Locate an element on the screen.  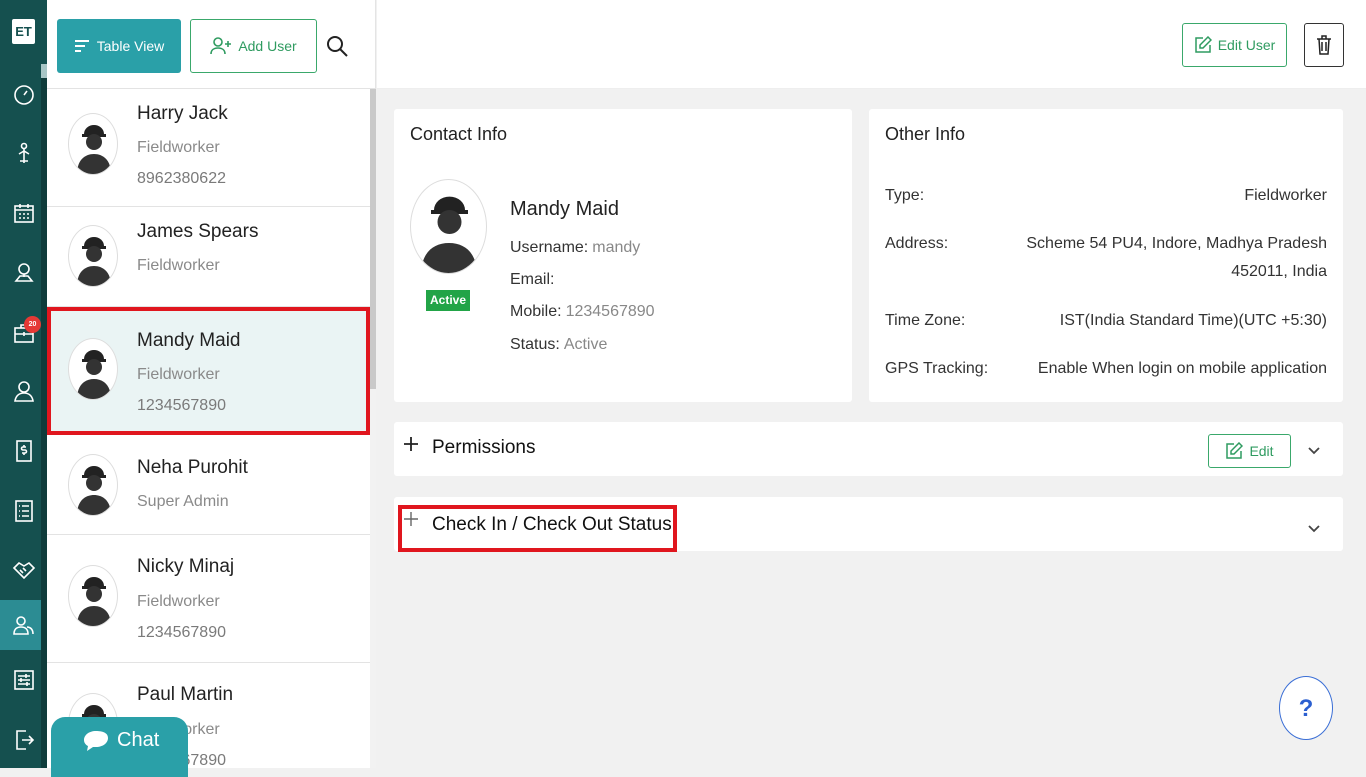
edit-user-button: Edit User is located at coordinates (1234, 45).